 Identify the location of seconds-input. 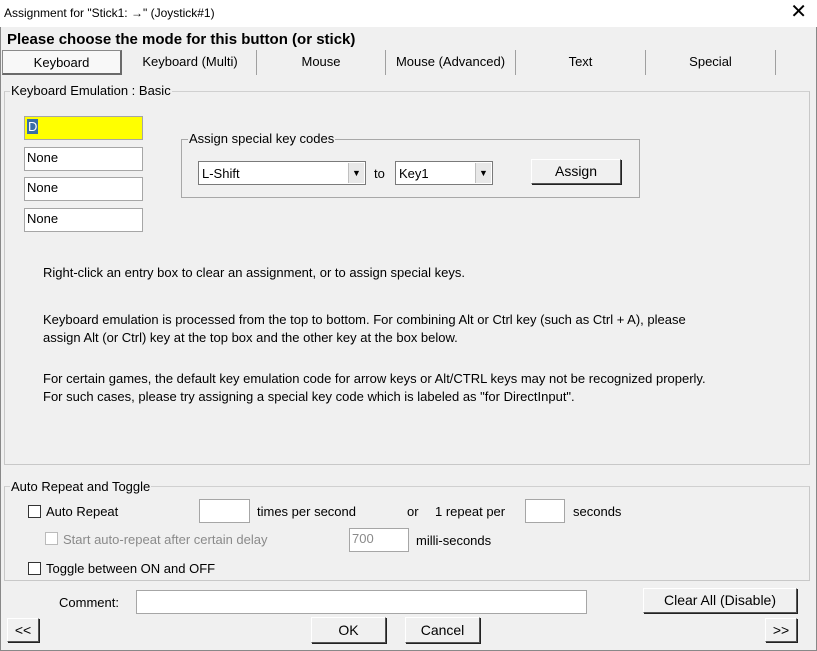
(545, 511).